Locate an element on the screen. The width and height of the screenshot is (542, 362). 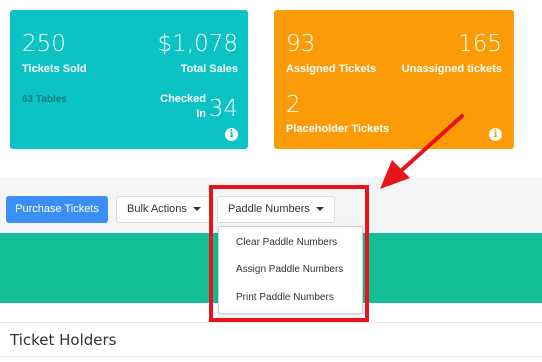
tables-count: 63 Tables is located at coordinates (44, 99).